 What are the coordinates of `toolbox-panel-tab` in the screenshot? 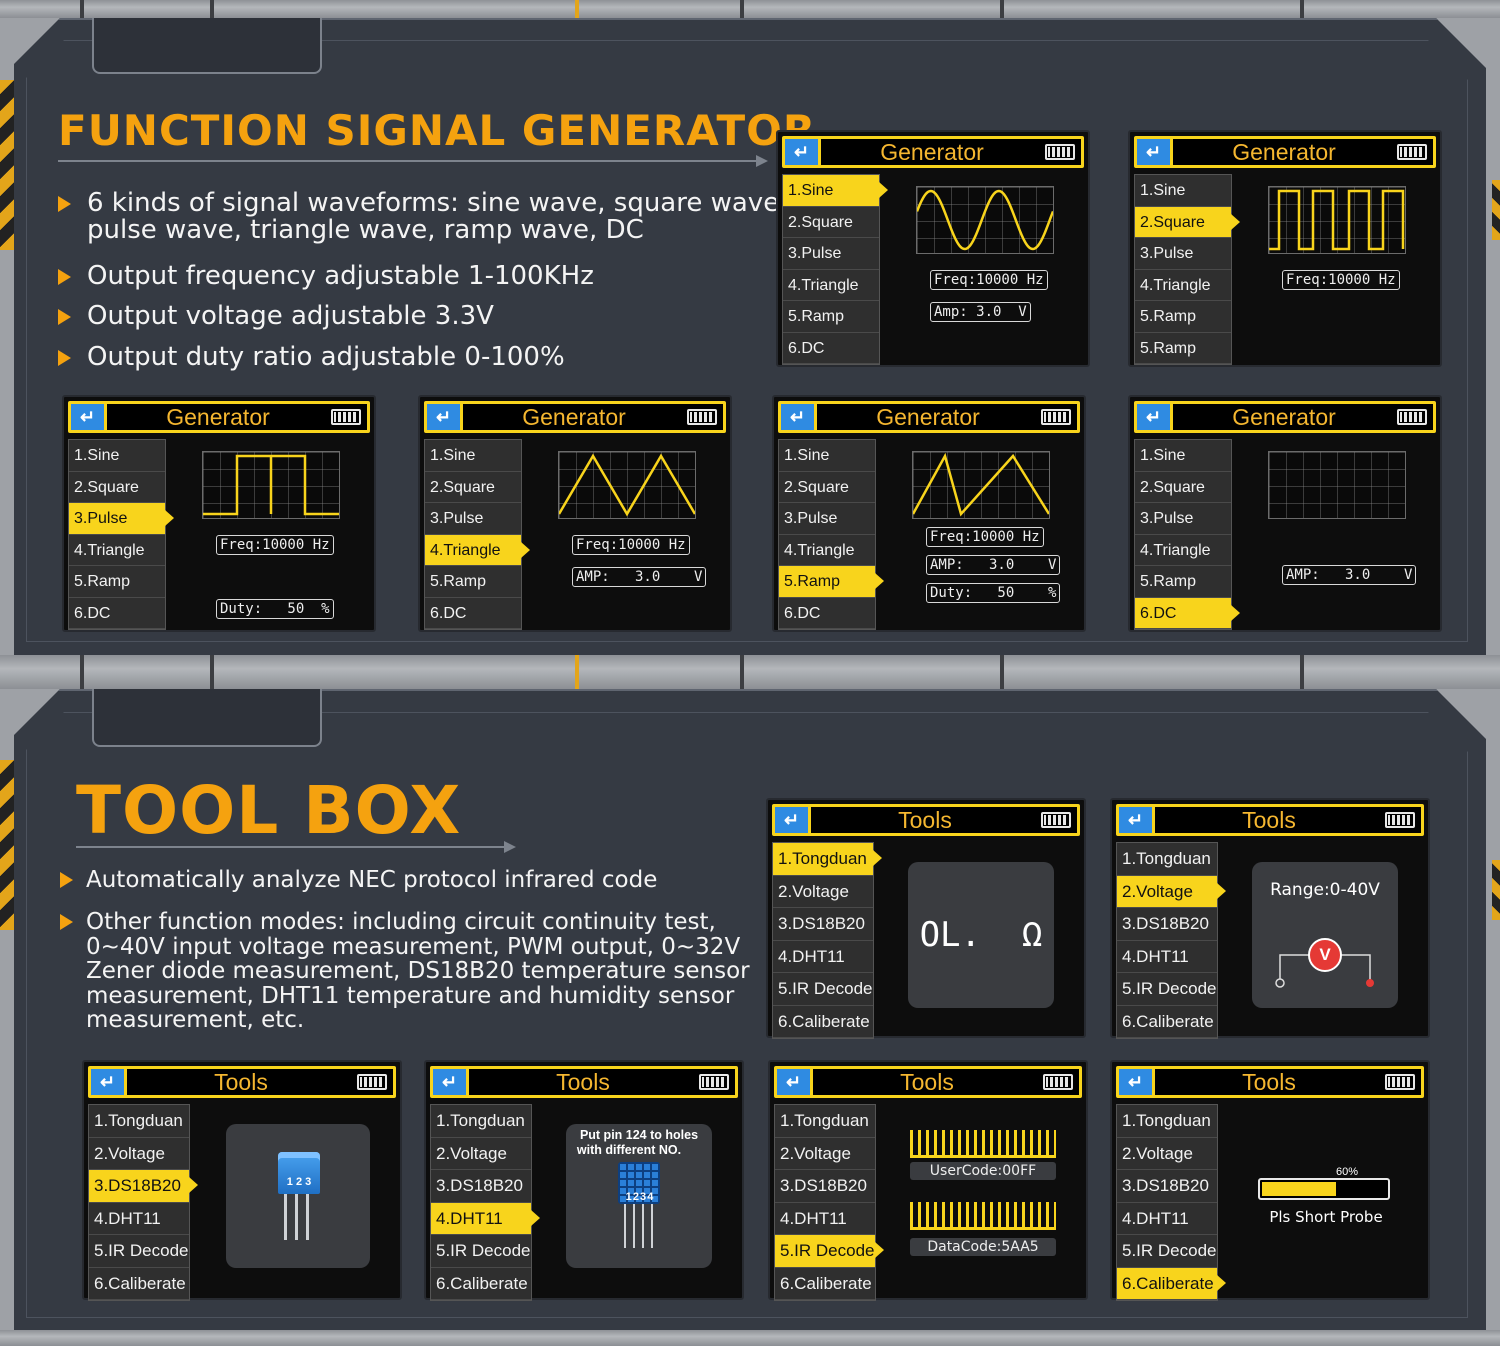 It's located at (207, 718).